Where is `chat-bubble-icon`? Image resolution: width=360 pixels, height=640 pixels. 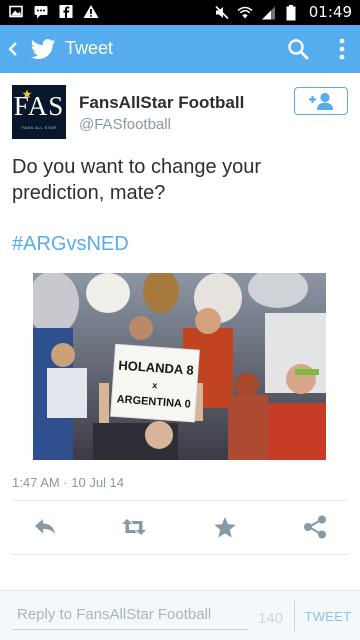
chat-bubble-icon is located at coordinates (41, 12).